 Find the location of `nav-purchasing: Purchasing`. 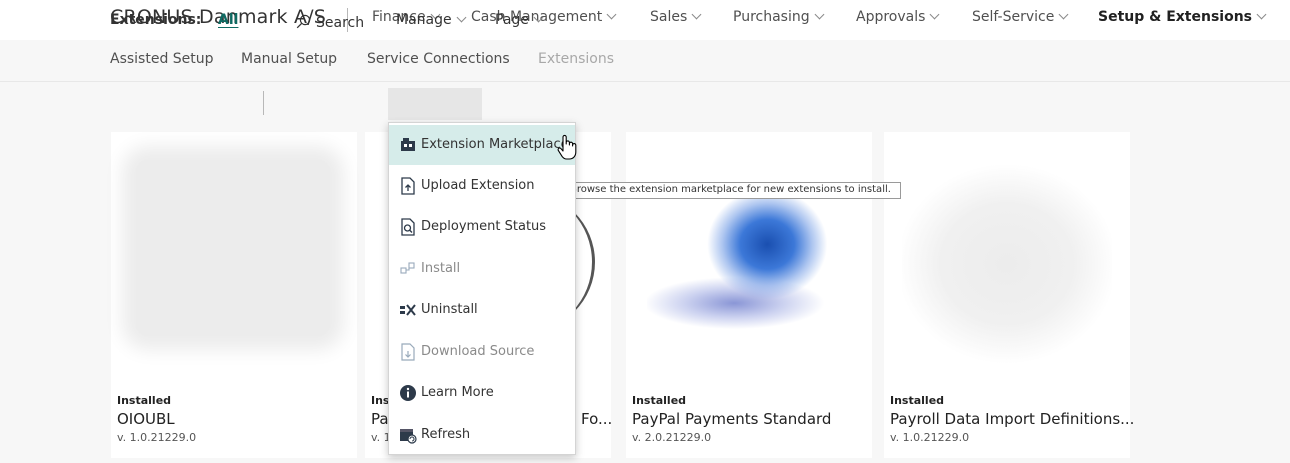

nav-purchasing: Purchasing is located at coordinates (779, 17).